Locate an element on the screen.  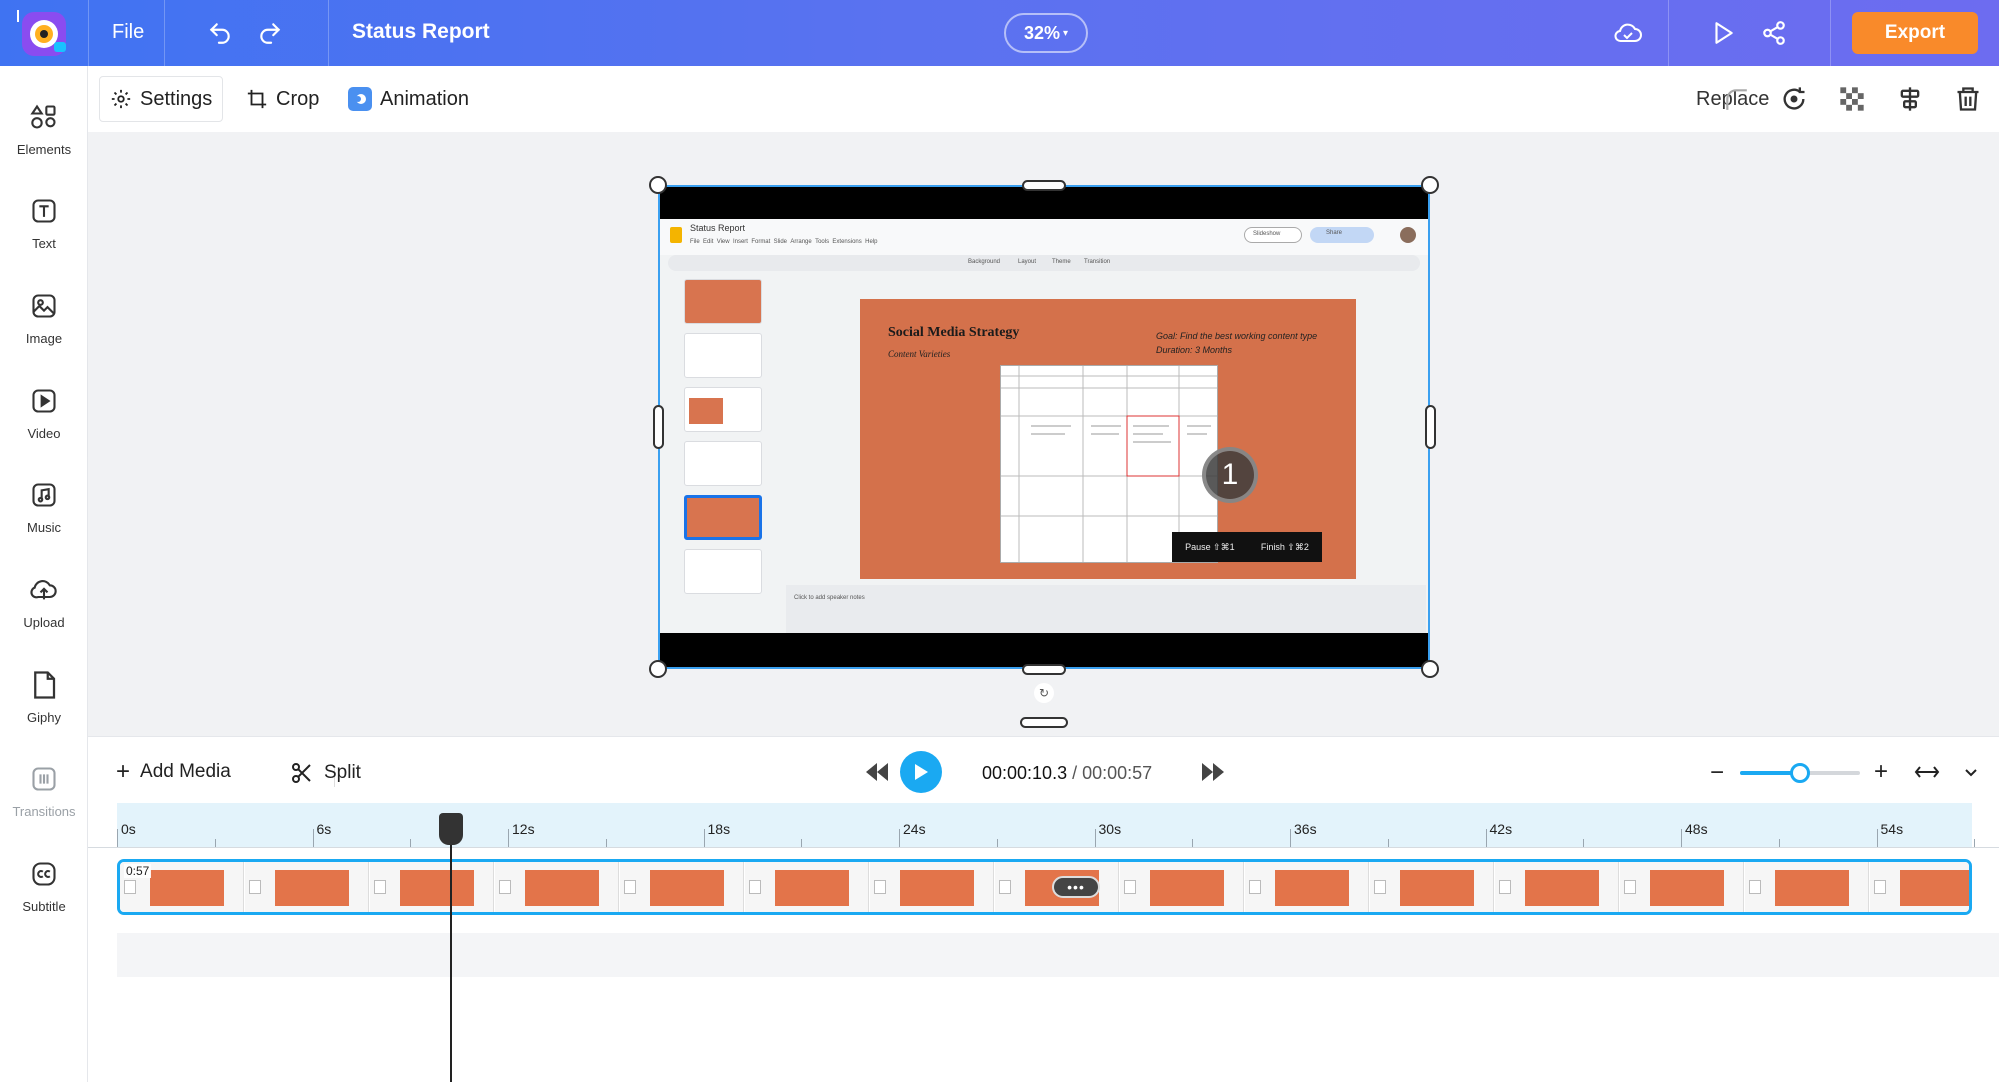
resize-handle-bottom-right is located at coordinates (1430, 669).